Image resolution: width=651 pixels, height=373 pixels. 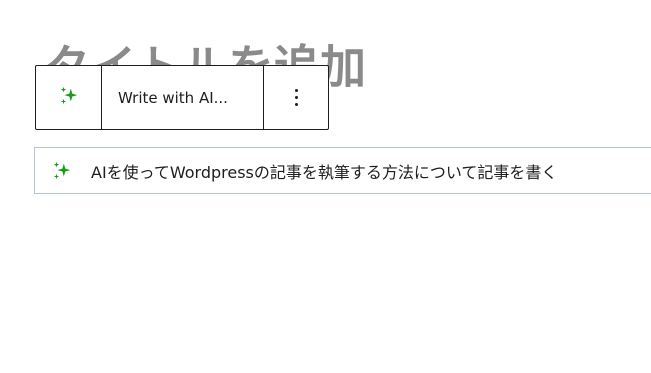 What do you see at coordinates (323, 171) in the screenshot?
I see `ai-prompt-text: AIを使ってWordpressの記事を執筆する方法について記事を書く` at bounding box center [323, 171].